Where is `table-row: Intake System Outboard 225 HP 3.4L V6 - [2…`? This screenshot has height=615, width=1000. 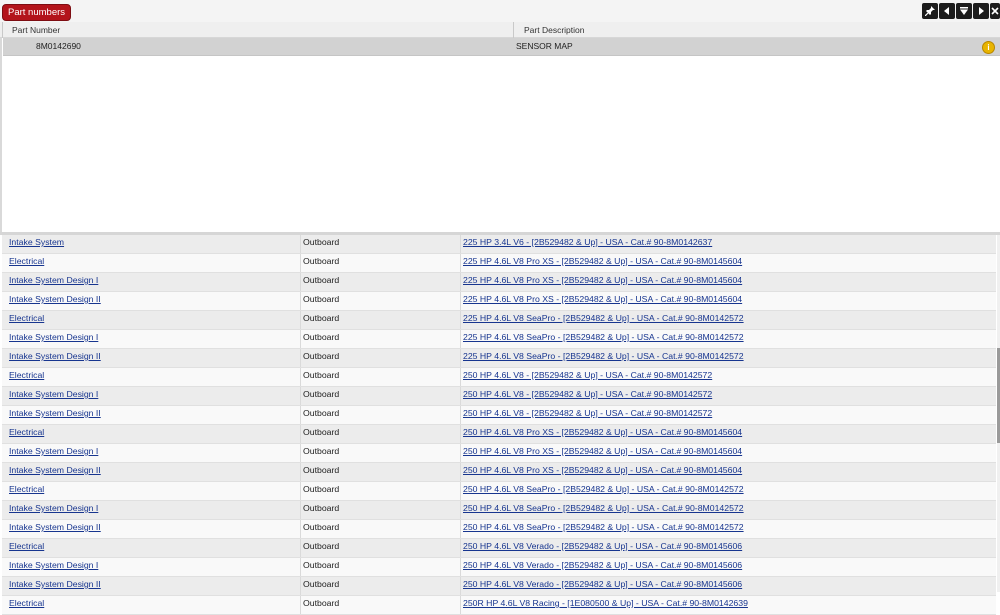
table-row: Intake System Outboard 225 HP 3.4L V6 - [2… is located at coordinates (499, 244).